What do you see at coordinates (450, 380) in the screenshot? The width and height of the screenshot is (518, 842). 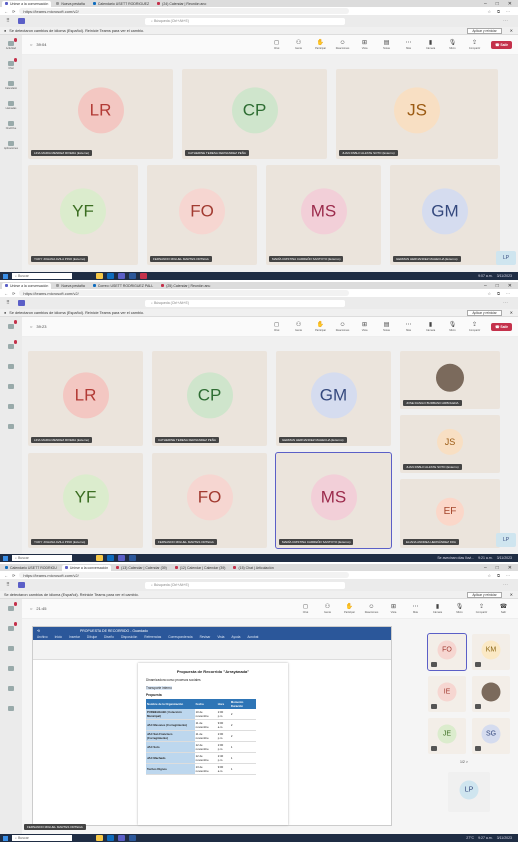 I see `participant-tile: JOSE DANILO BURBANO ARBOLEDA` at bounding box center [450, 380].